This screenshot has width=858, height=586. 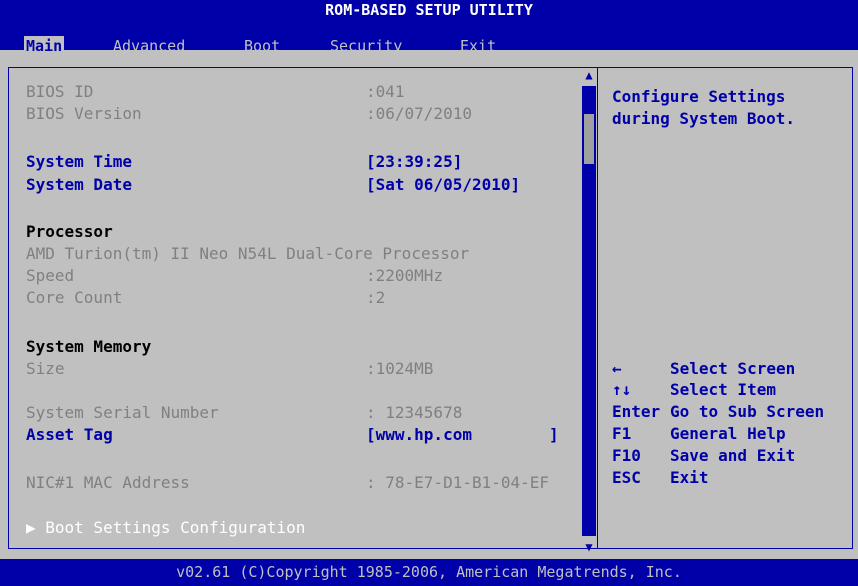 What do you see at coordinates (617, 368) in the screenshot?
I see `left-arrow-key: ←` at bounding box center [617, 368].